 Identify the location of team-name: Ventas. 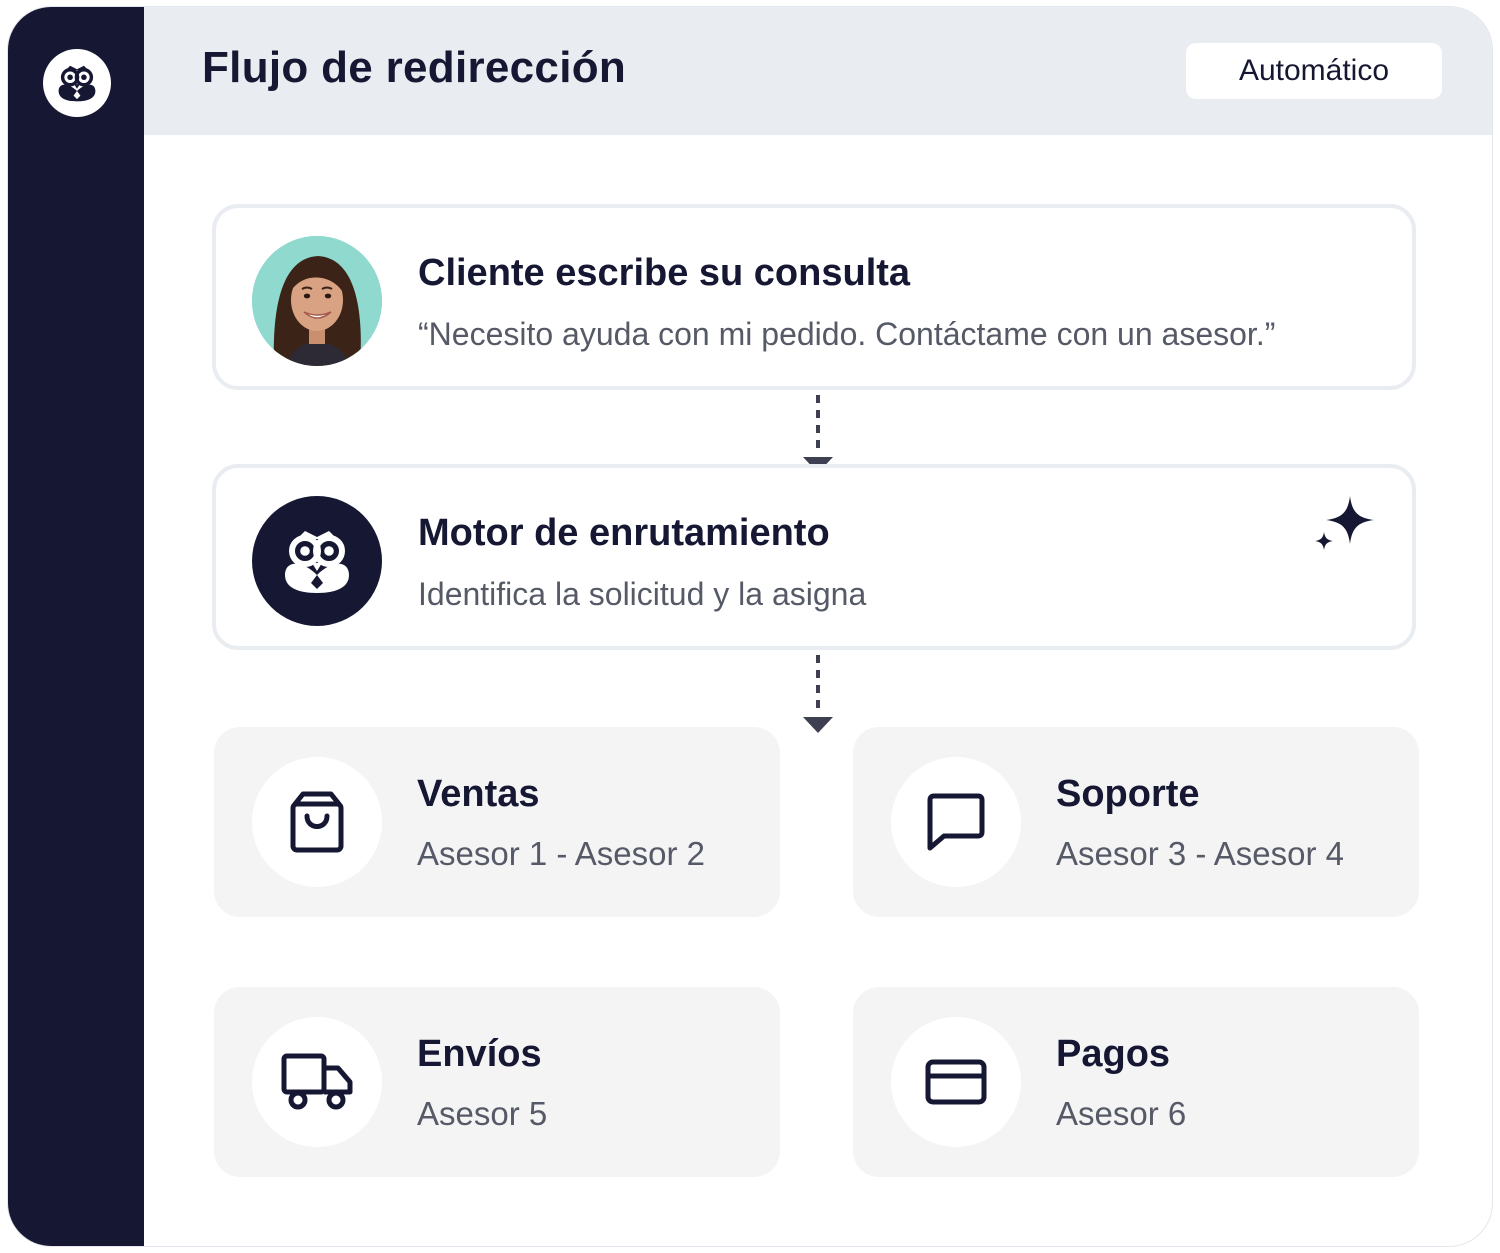
(478, 794).